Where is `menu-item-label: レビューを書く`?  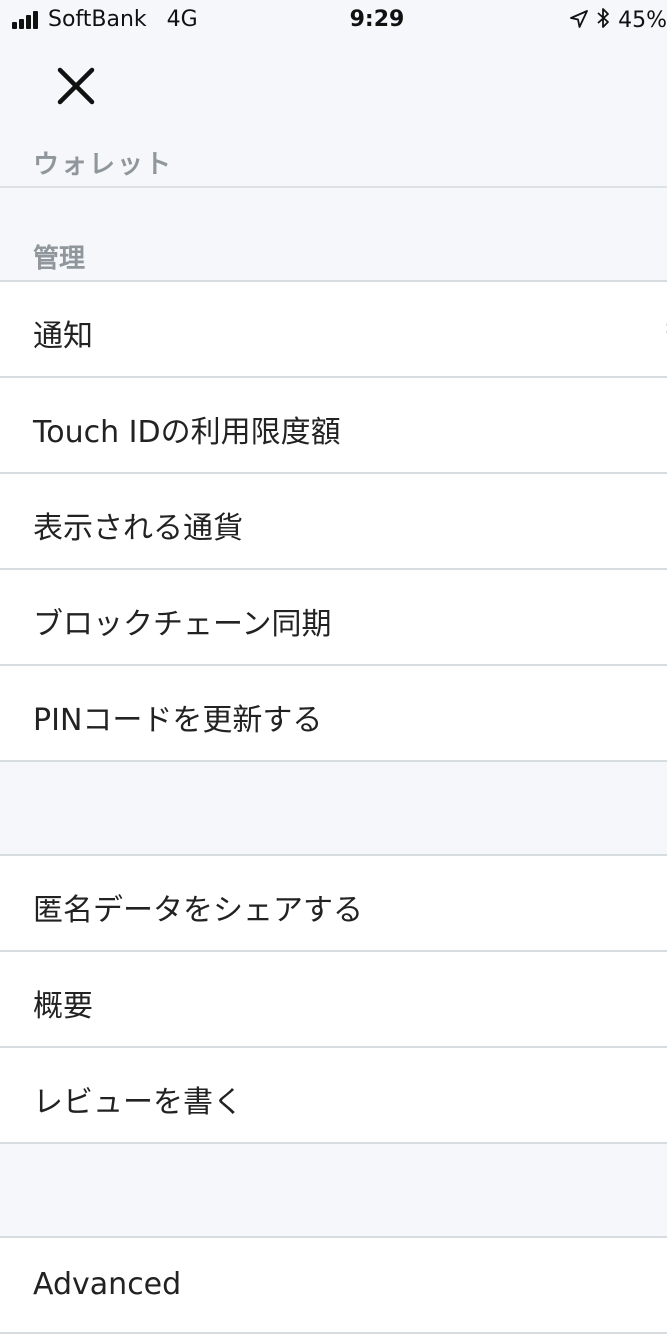
menu-item-label: レビューを書く is located at coordinates (138, 1102).